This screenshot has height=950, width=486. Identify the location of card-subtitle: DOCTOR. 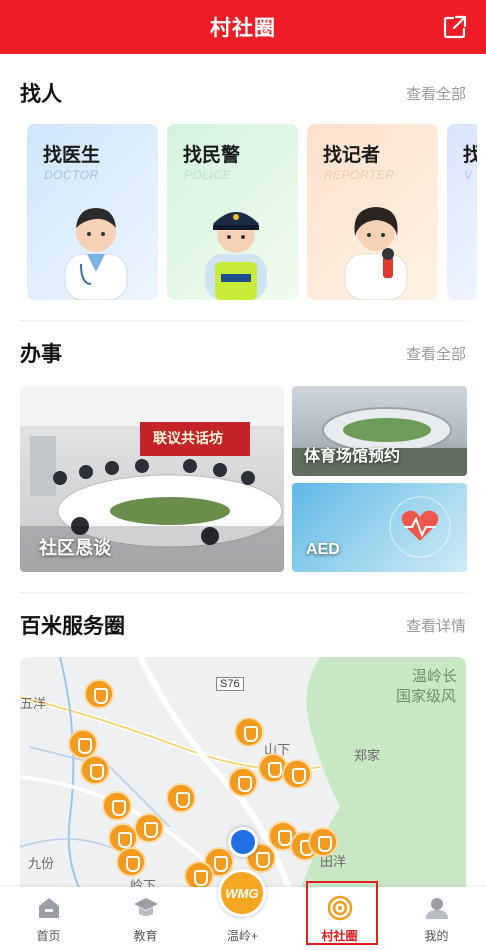
(71, 175).